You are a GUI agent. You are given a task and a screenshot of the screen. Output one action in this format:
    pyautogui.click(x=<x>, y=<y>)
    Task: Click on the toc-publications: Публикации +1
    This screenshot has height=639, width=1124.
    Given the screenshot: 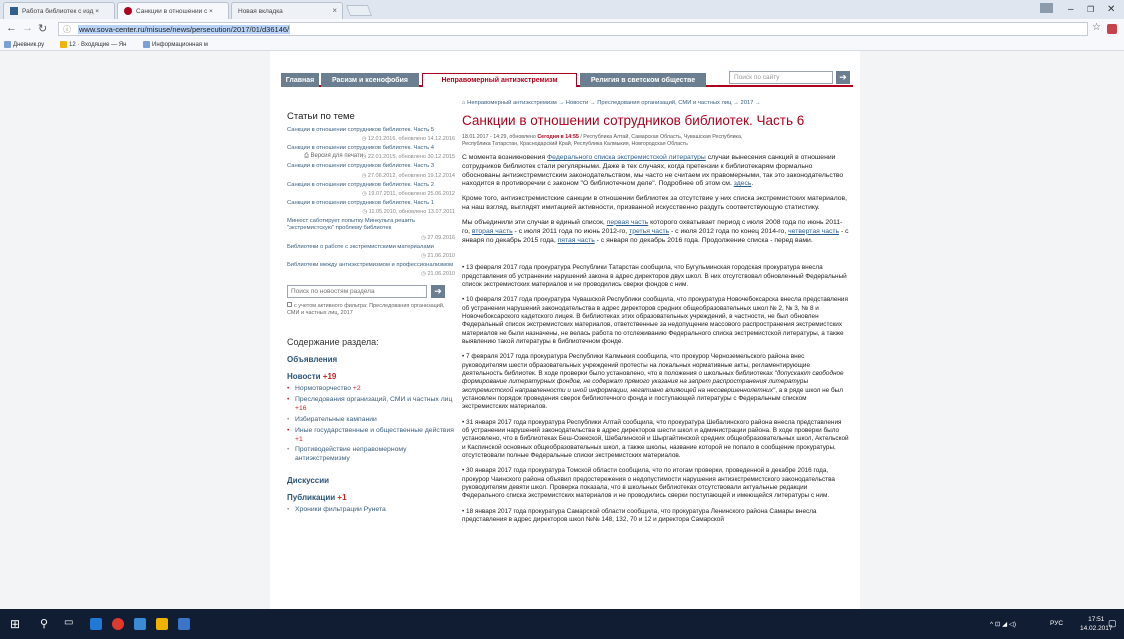 What is the action you would take?
    pyautogui.click(x=371, y=497)
    